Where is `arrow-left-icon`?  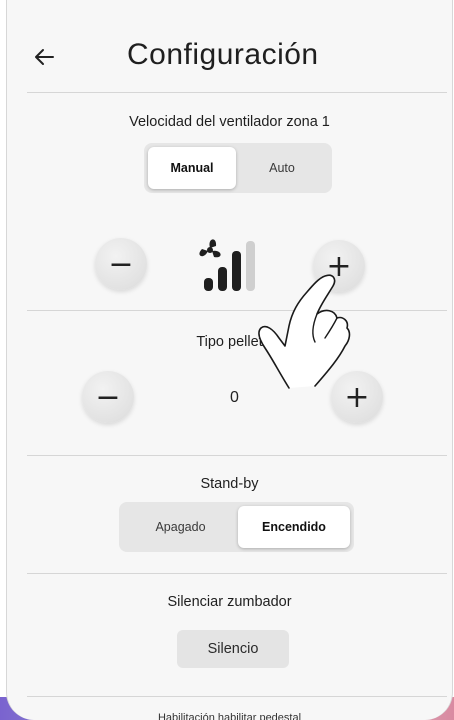 arrow-left-icon is located at coordinates (44, 57).